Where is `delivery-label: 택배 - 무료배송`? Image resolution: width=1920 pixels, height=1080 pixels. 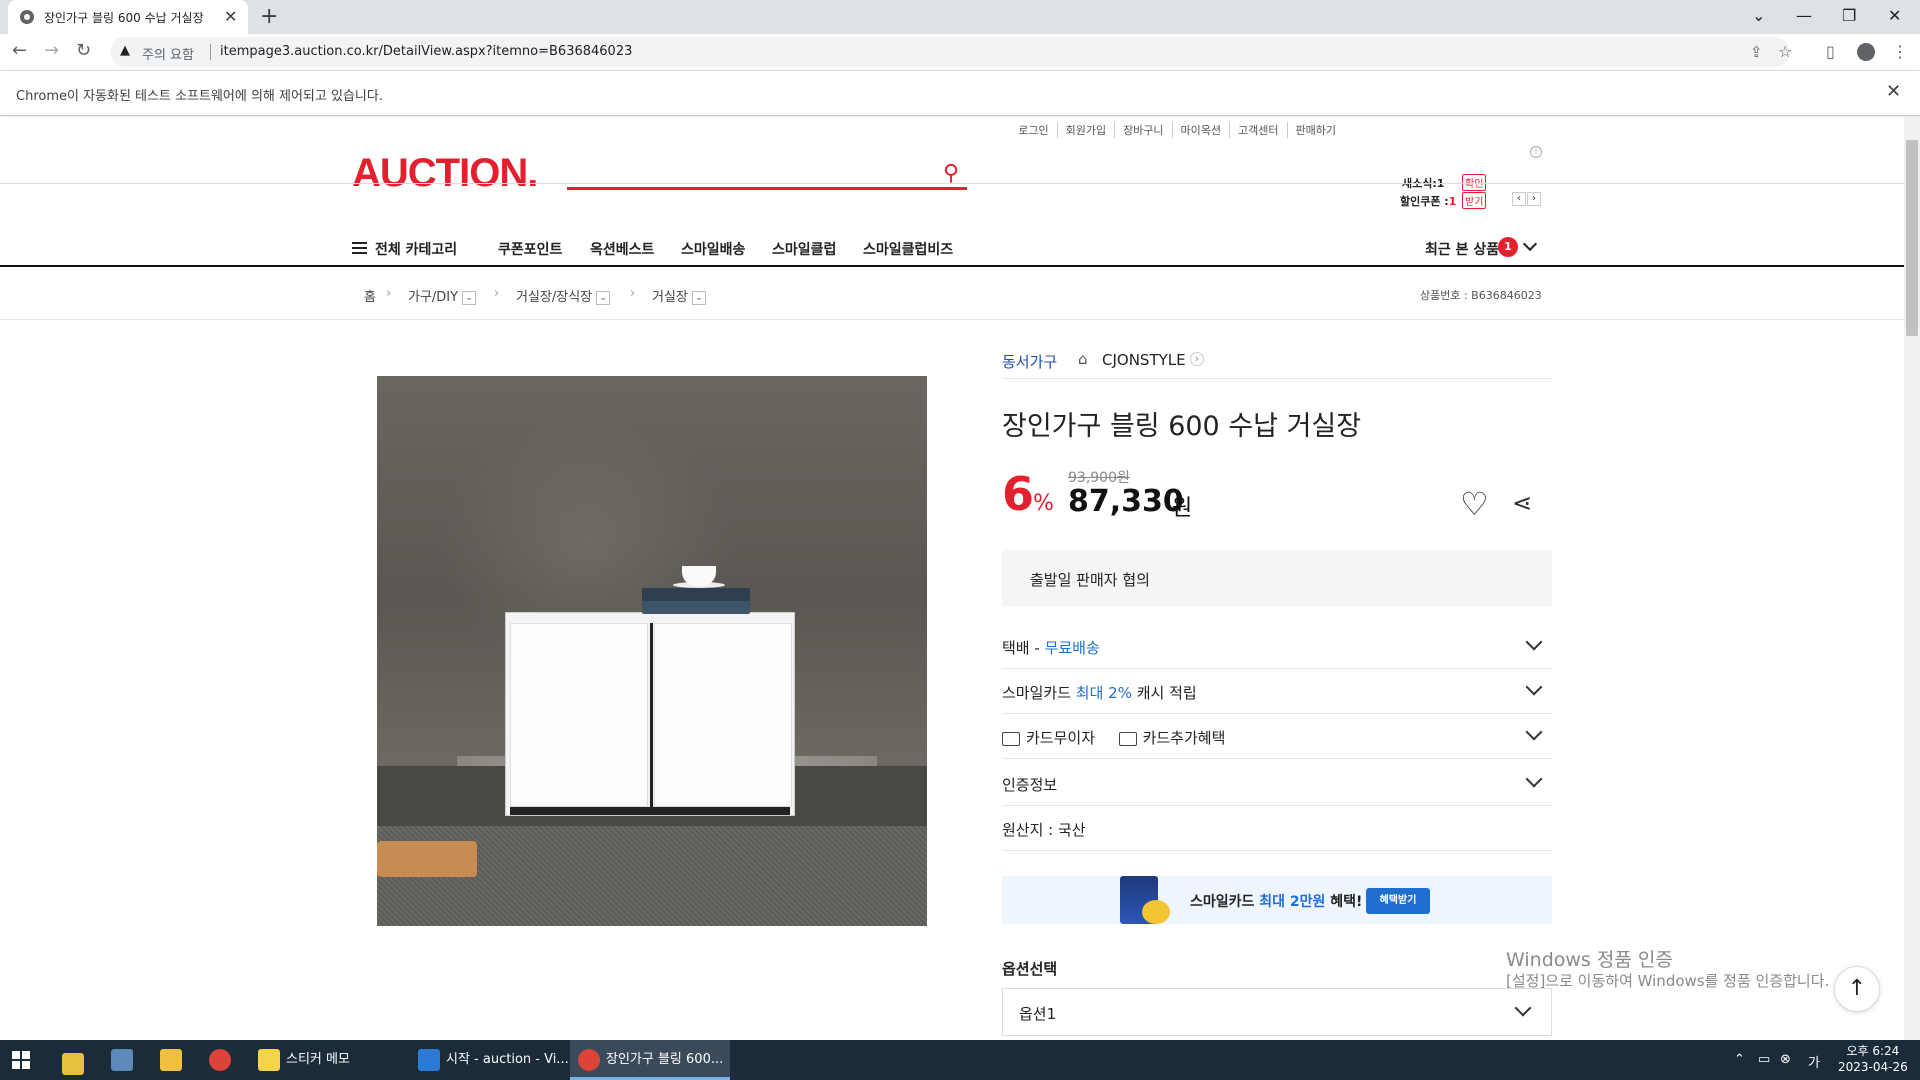
delivery-label: 택배 - 무료배송 is located at coordinates (1051, 647).